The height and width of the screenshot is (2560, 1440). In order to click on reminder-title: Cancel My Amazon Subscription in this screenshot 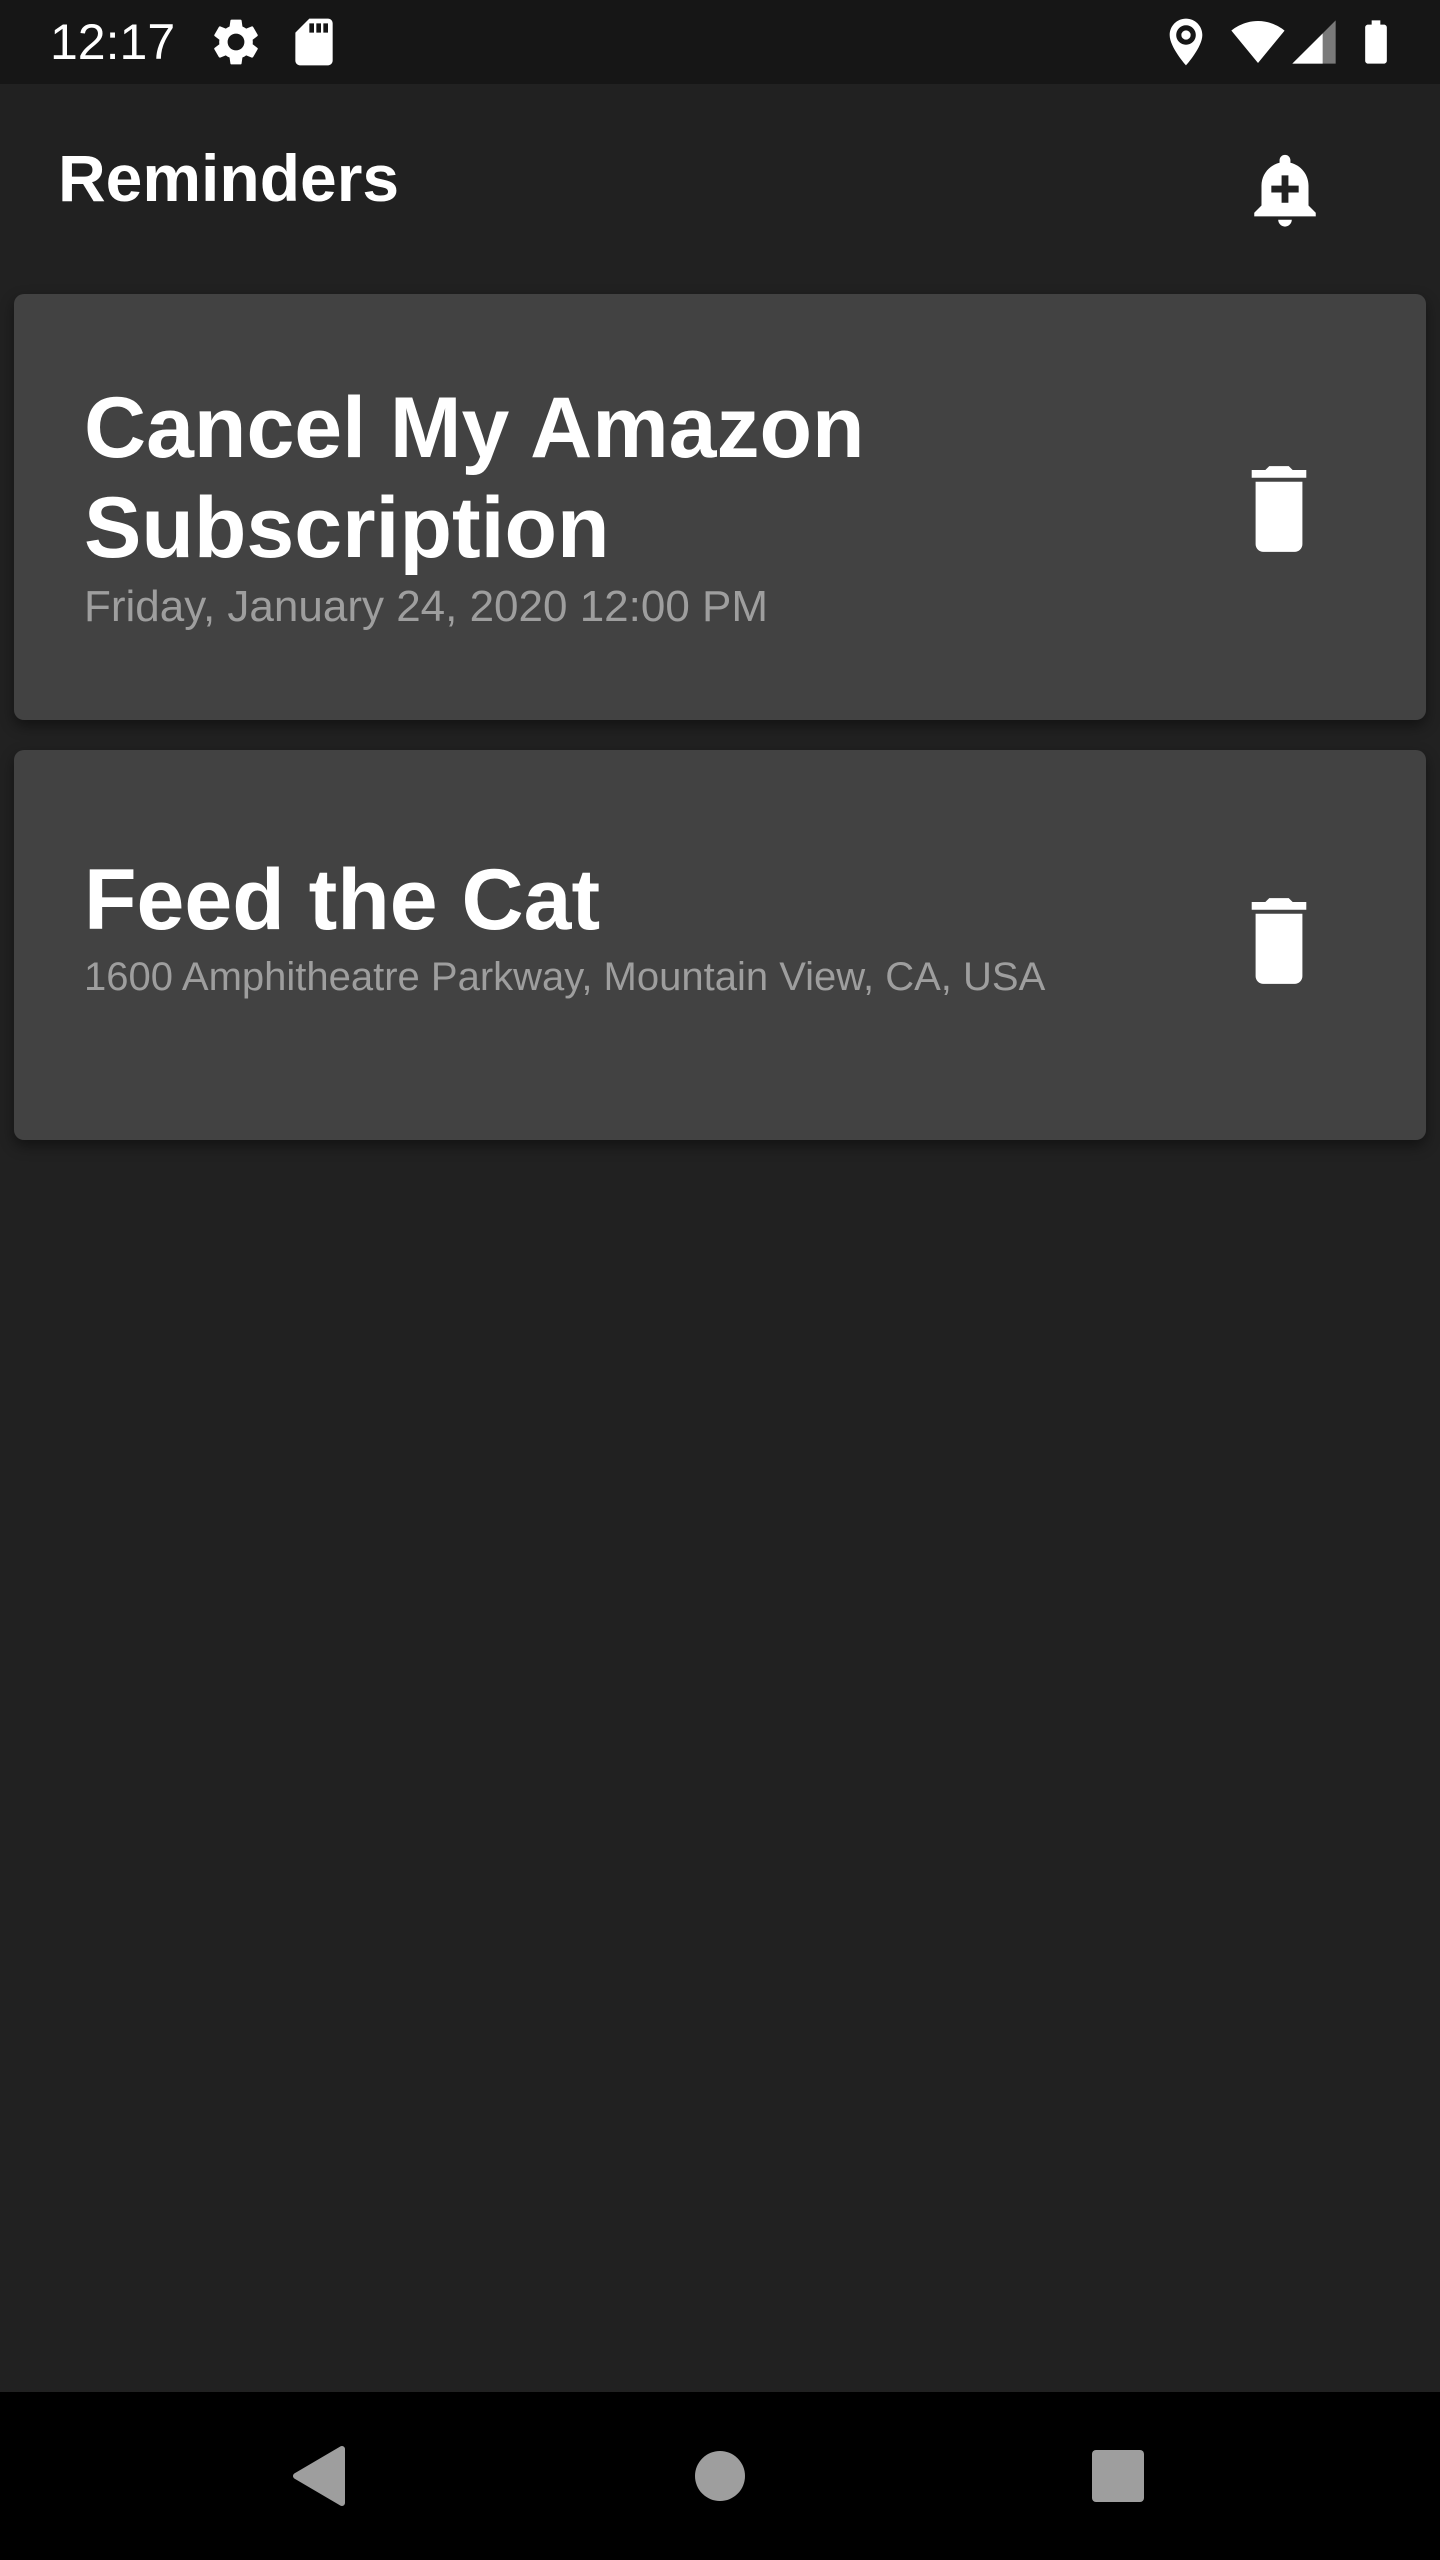, I will do `click(474, 478)`.